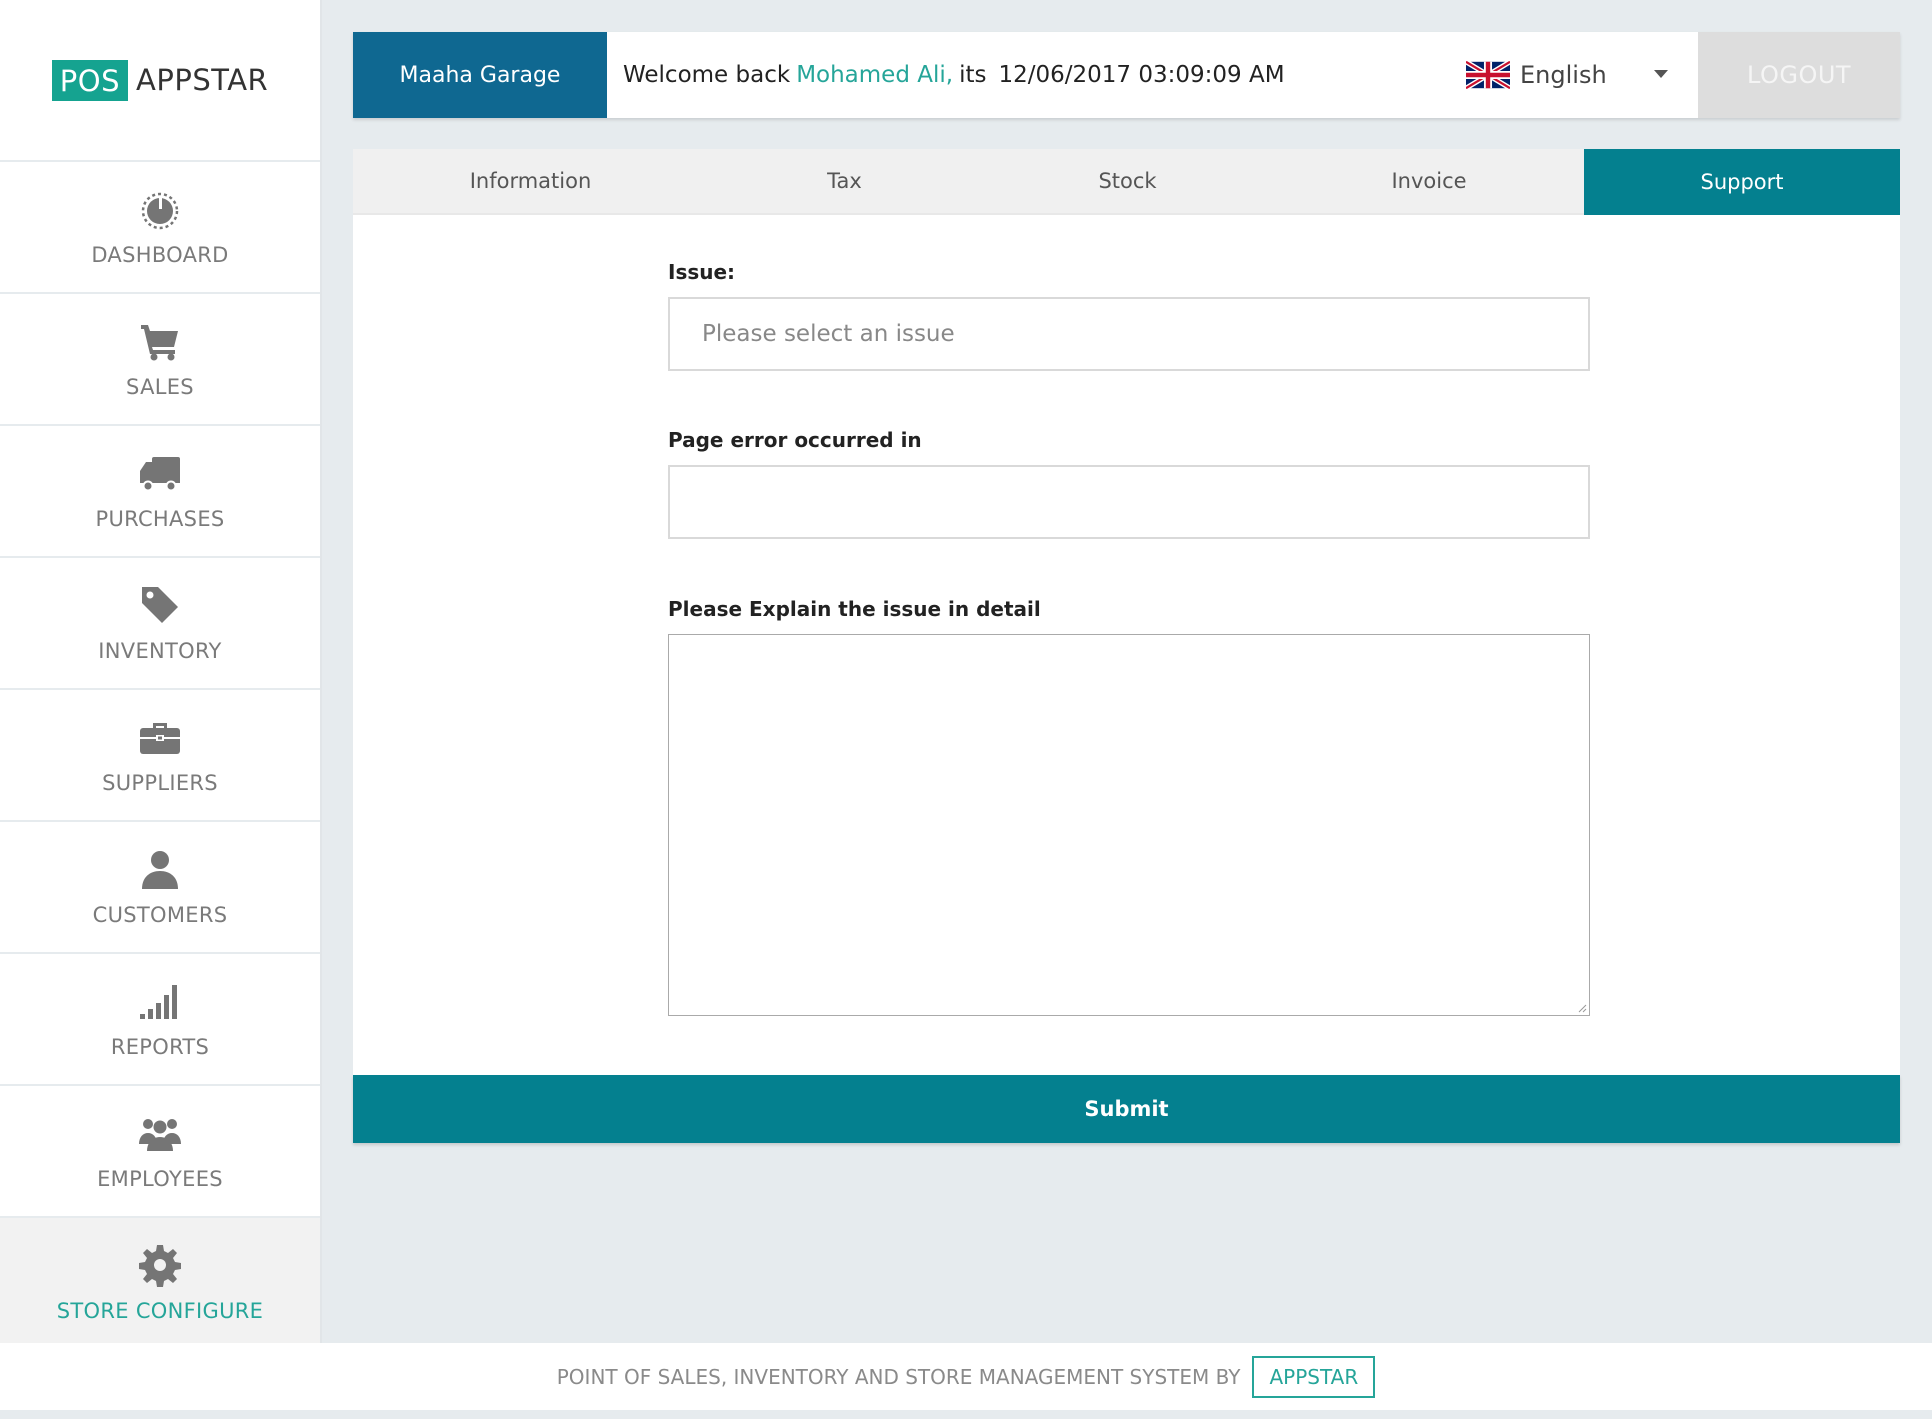 Image resolution: width=1932 pixels, height=1419 pixels. I want to click on dashboard-icon, so click(160, 209).